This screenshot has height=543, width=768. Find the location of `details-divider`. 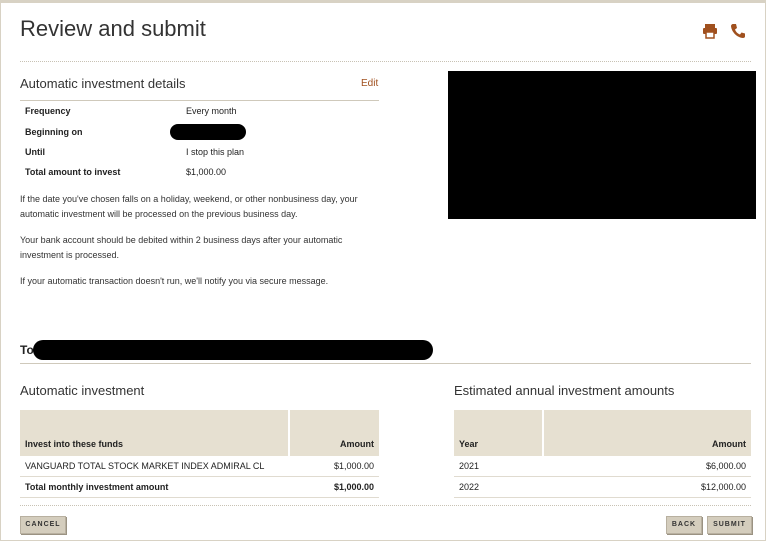

details-divider is located at coordinates (199, 100).